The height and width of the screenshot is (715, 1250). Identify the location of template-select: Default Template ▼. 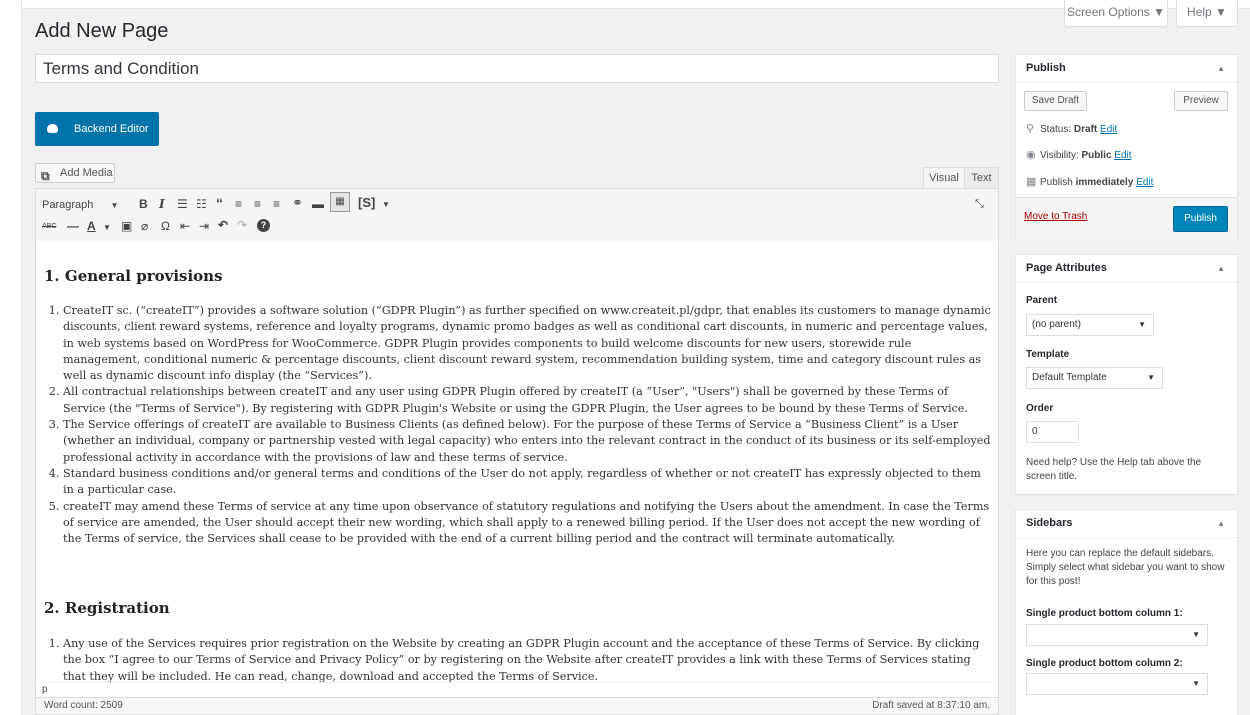
(1094, 378).